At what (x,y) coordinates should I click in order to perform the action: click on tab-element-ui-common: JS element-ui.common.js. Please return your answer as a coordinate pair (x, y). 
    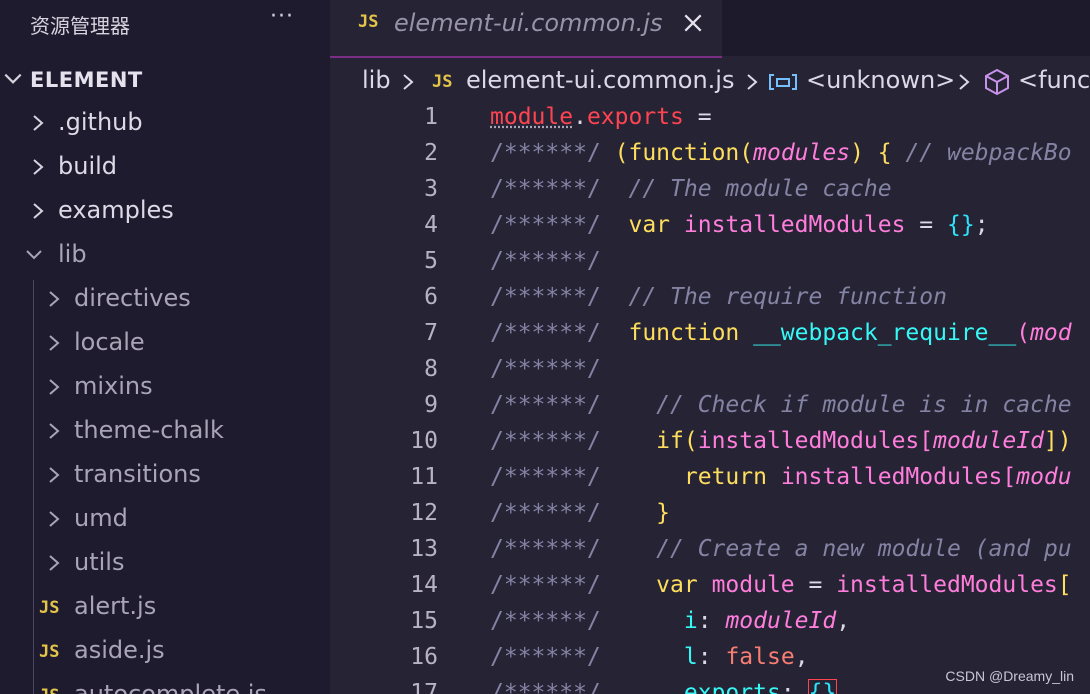
    Looking at the image, I should click on (526, 29).